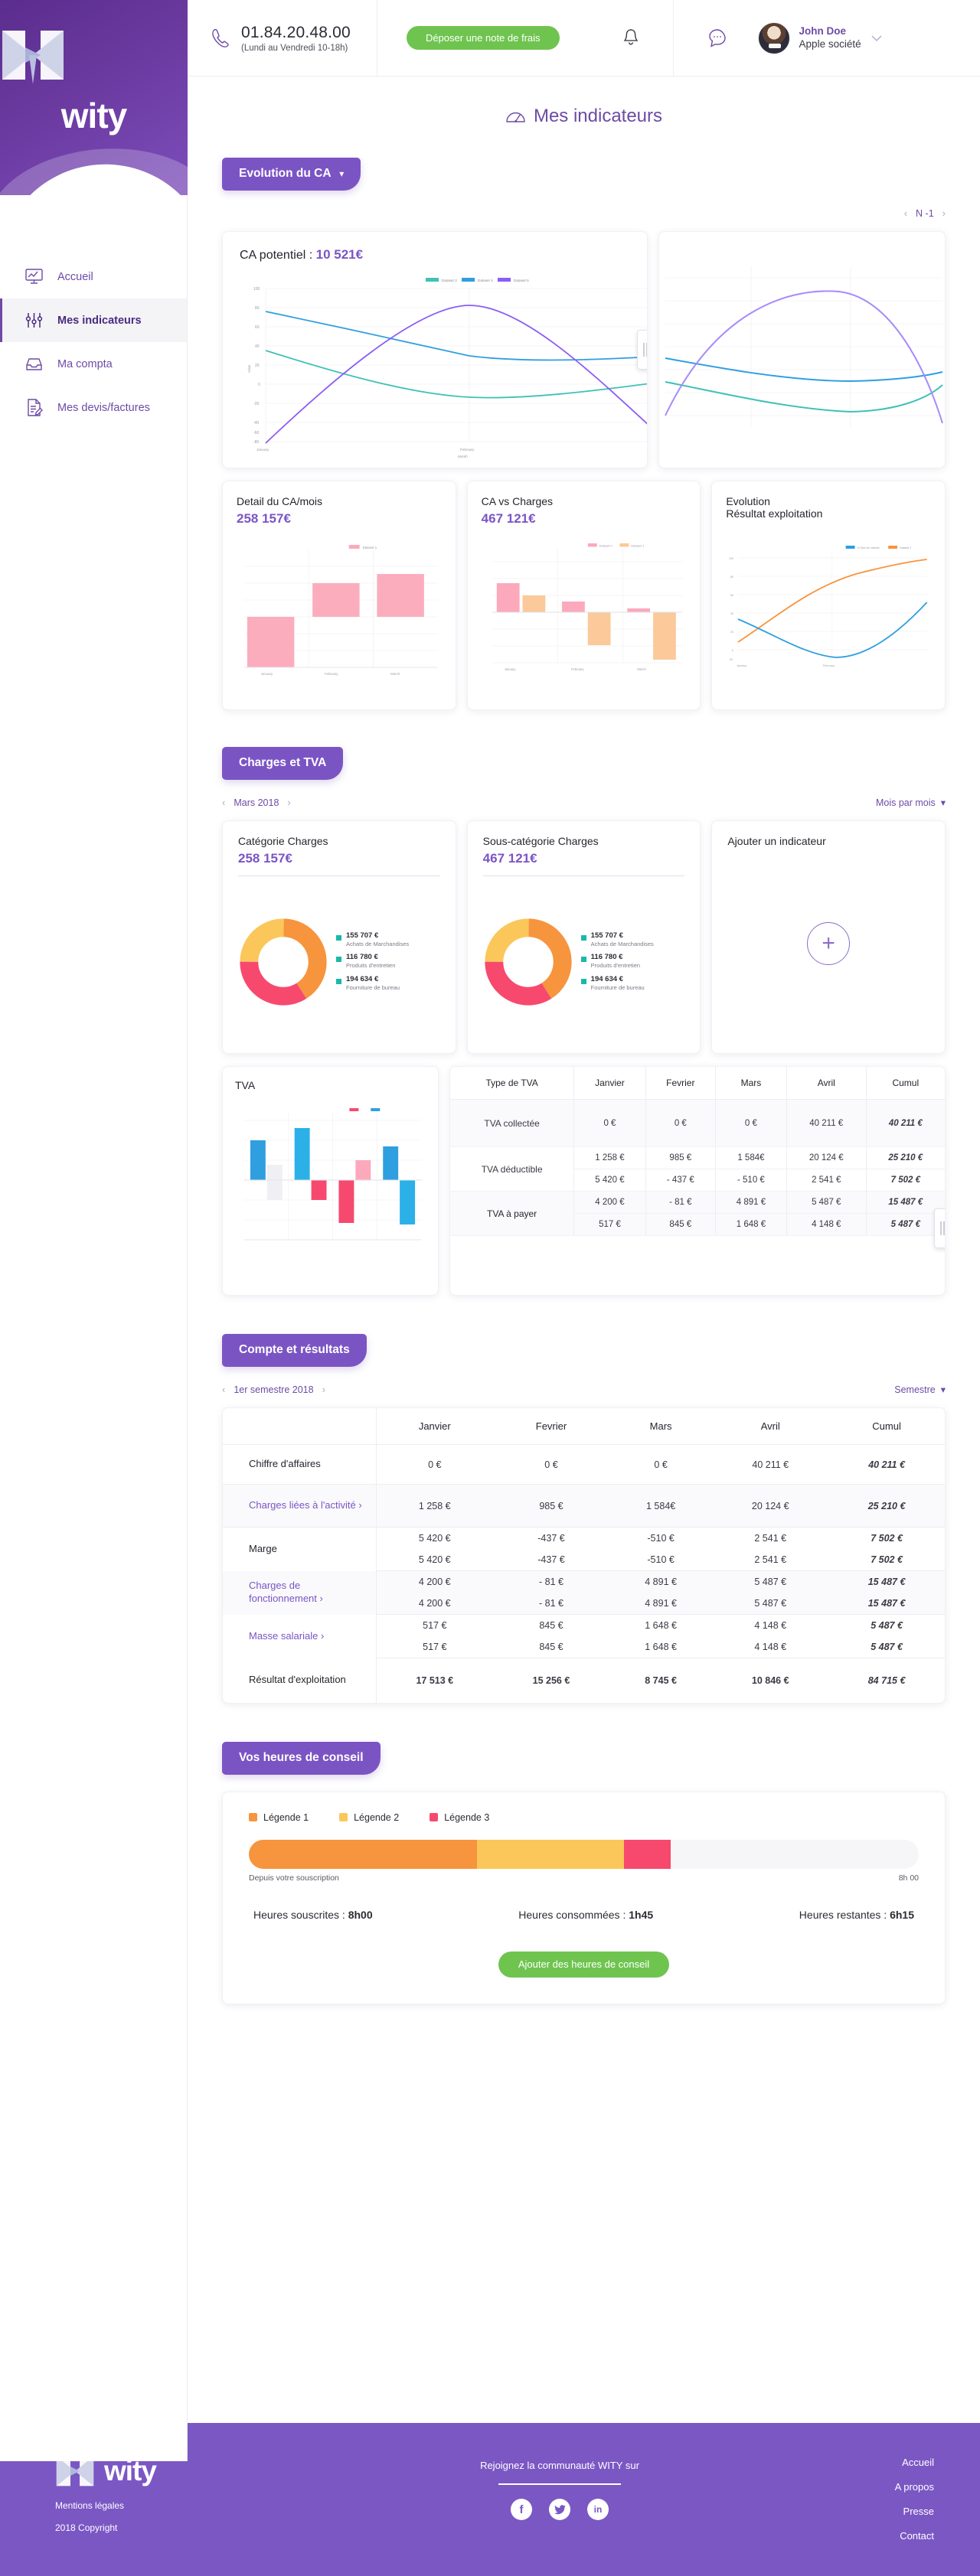 The height and width of the screenshot is (2576, 980). I want to click on svg-text: Dataset 1, so click(638, 545).